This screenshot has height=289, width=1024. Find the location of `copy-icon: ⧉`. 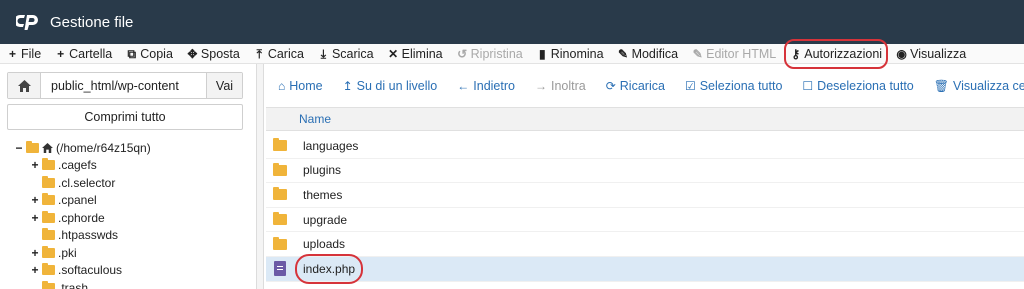

copy-icon: ⧉ is located at coordinates (132, 53).